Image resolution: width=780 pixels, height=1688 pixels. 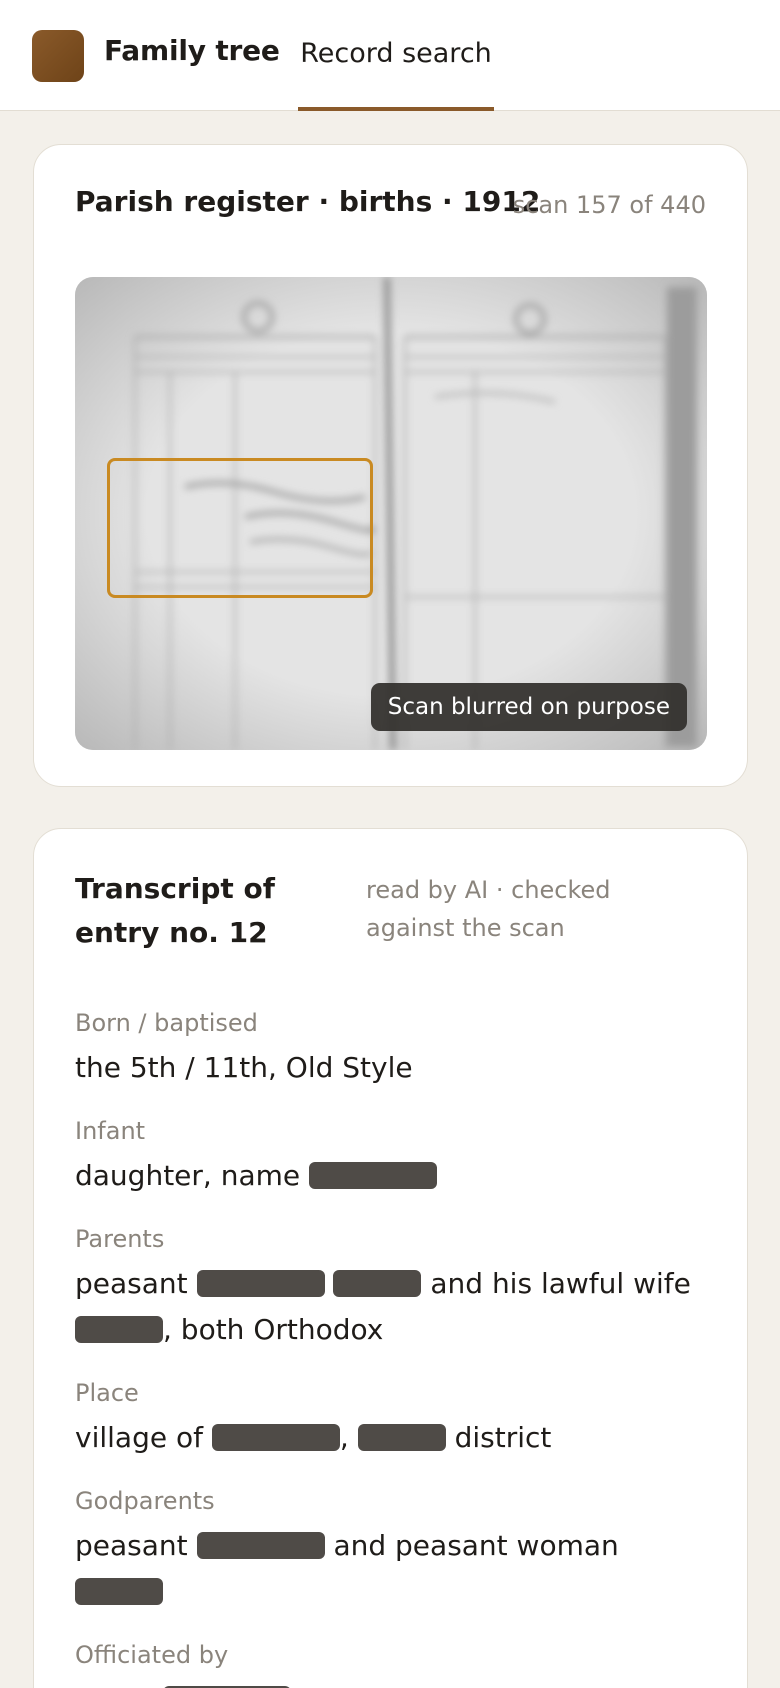 What do you see at coordinates (528, 707) in the screenshot?
I see `blur-notice-badge: Scan blurred on purpose` at bounding box center [528, 707].